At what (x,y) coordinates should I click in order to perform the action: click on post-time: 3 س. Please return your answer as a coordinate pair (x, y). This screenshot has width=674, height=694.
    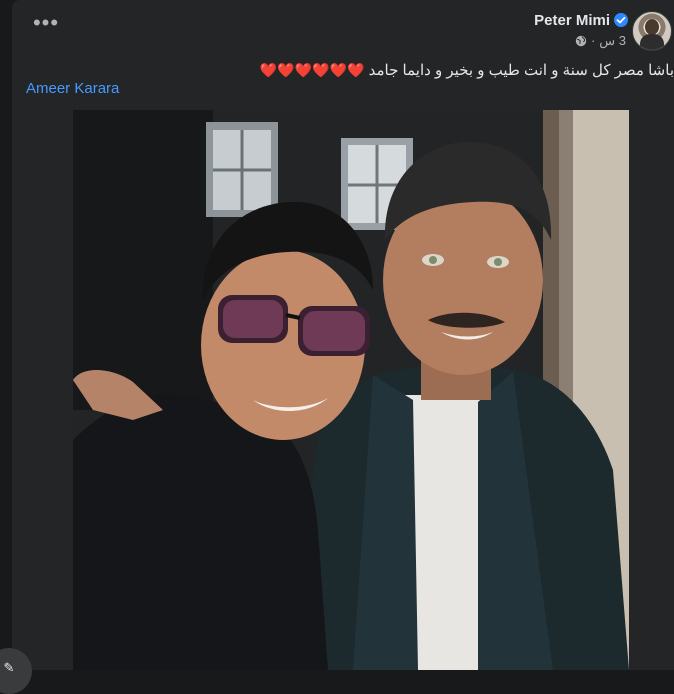
    Looking at the image, I should click on (612, 41).